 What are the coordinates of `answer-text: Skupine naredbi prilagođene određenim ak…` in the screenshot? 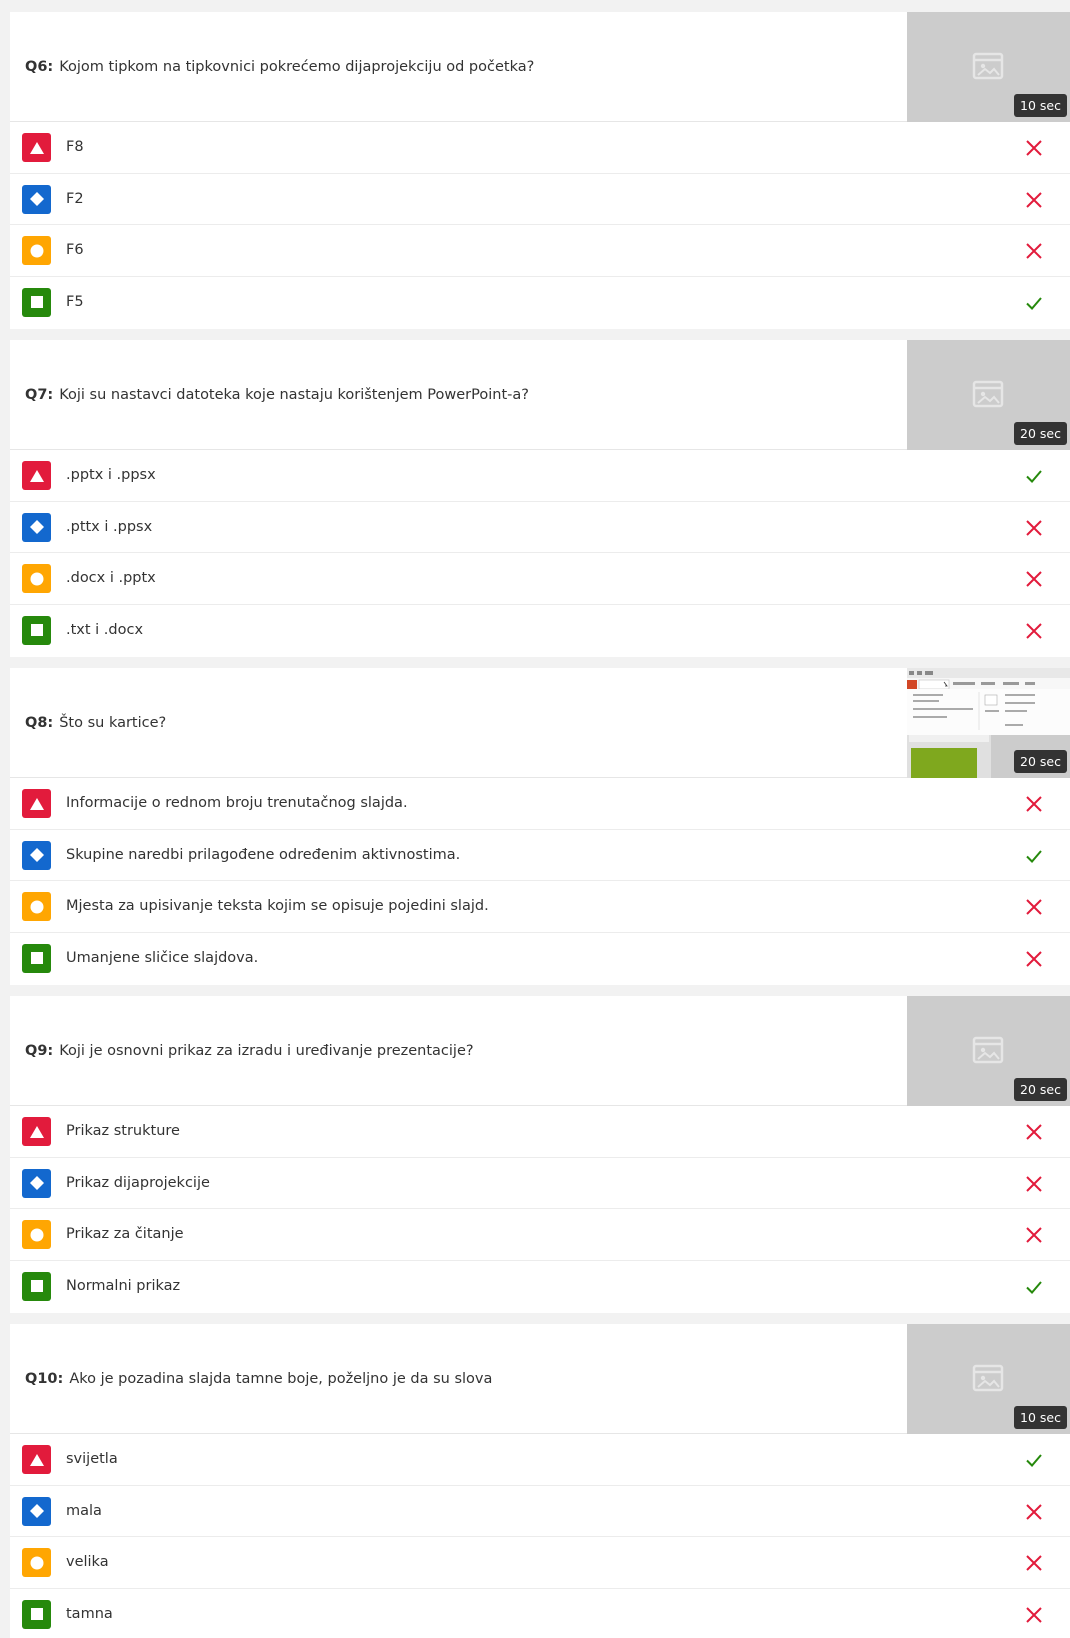 It's located at (263, 854).